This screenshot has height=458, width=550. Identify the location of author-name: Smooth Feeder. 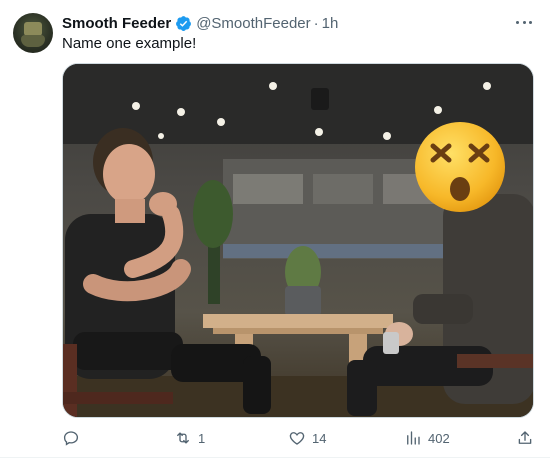
(116, 23).